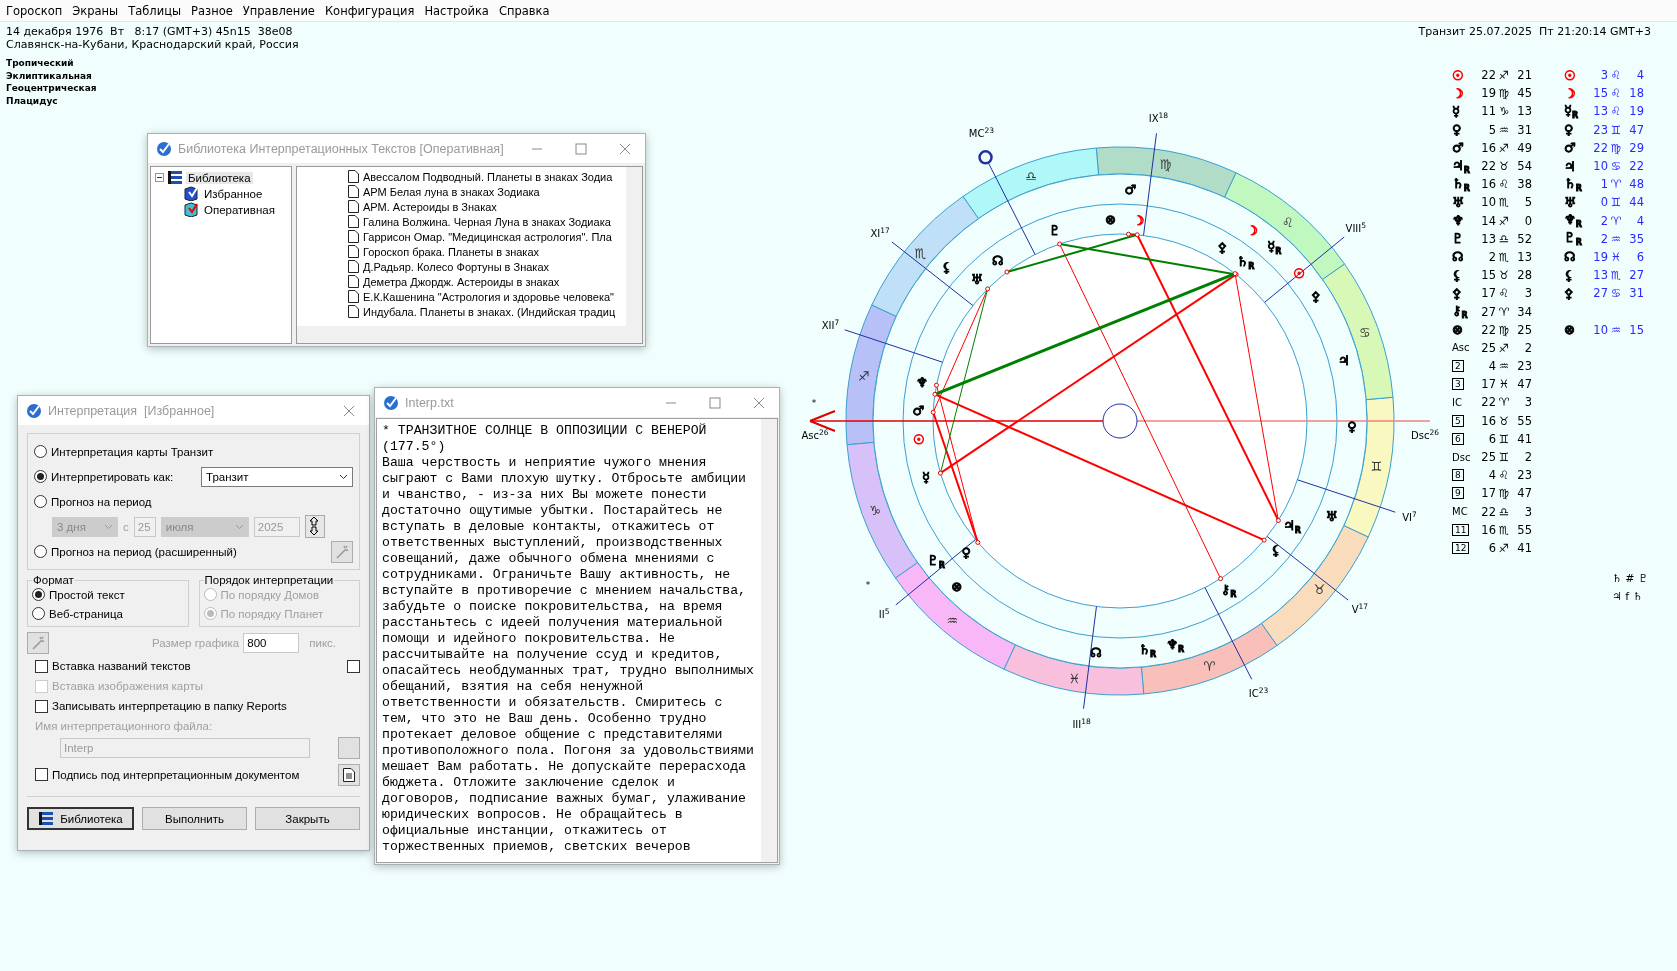  I want to click on menu-item: Гороскоп, so click(35, 10).